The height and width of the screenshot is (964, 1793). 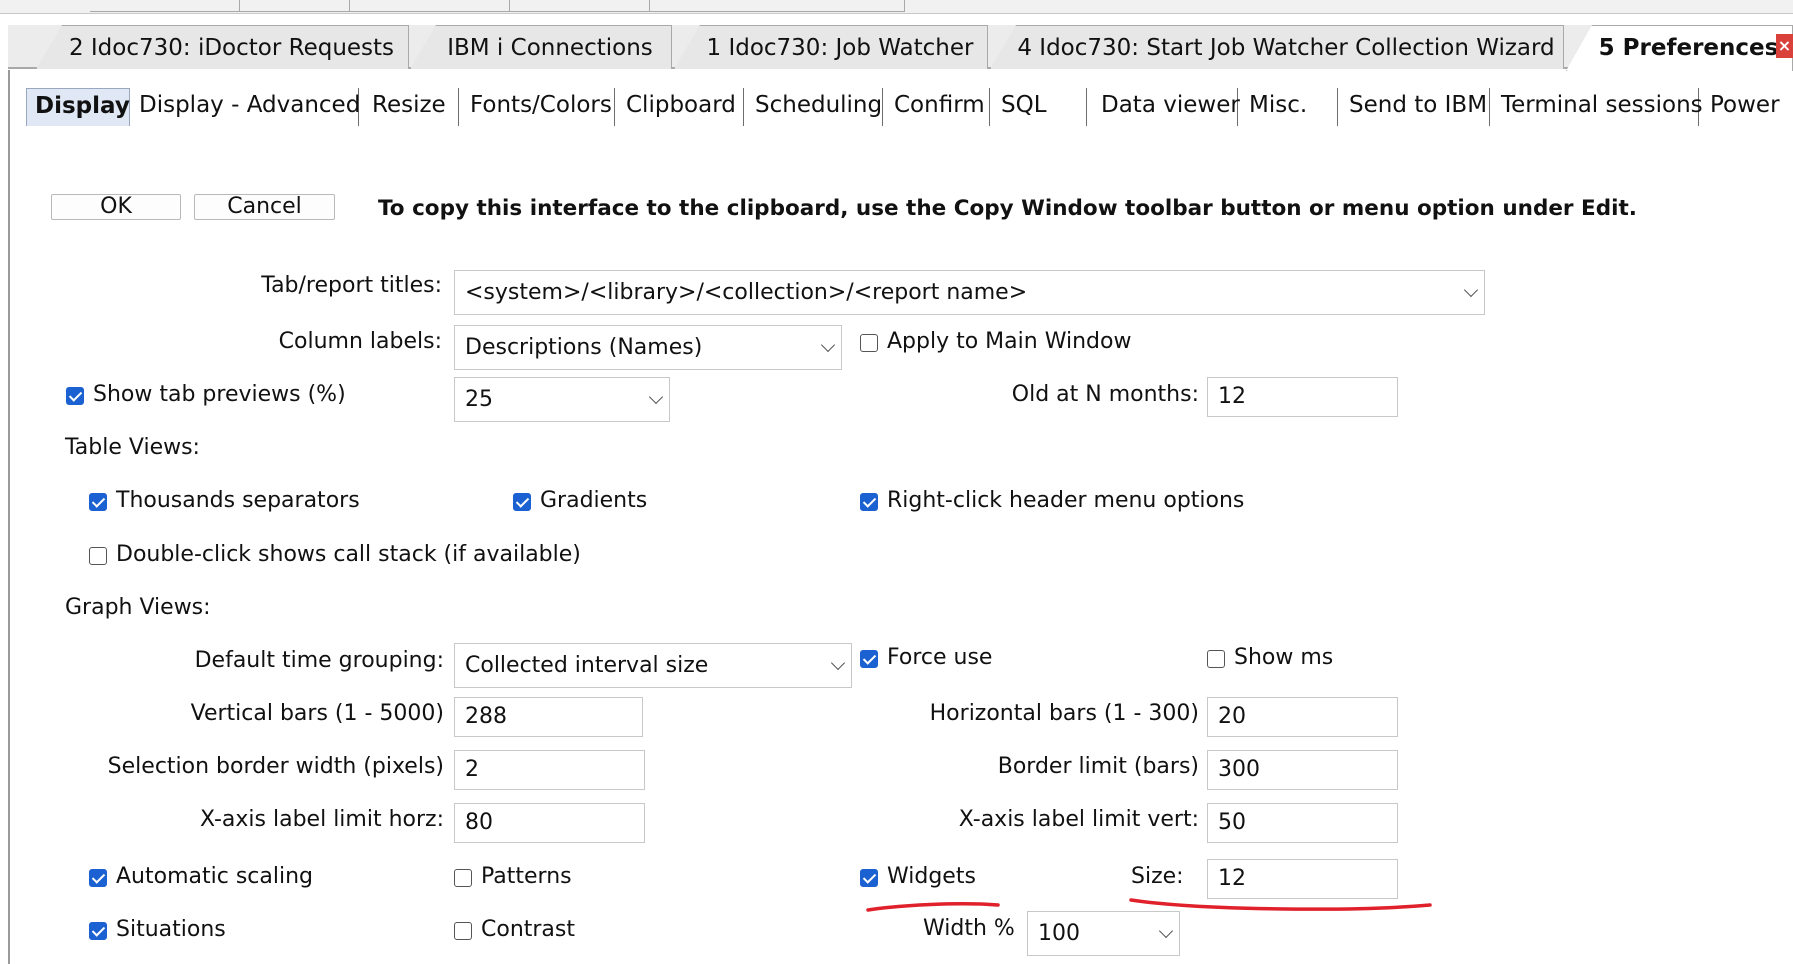 I want to click on x-axis-horz-value: 80, so click(x=479, y=822).